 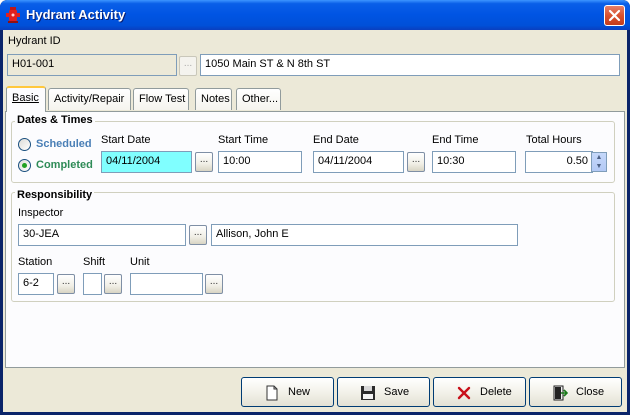 I want to click on save-button-label: Save, so click(x=397, y=392).